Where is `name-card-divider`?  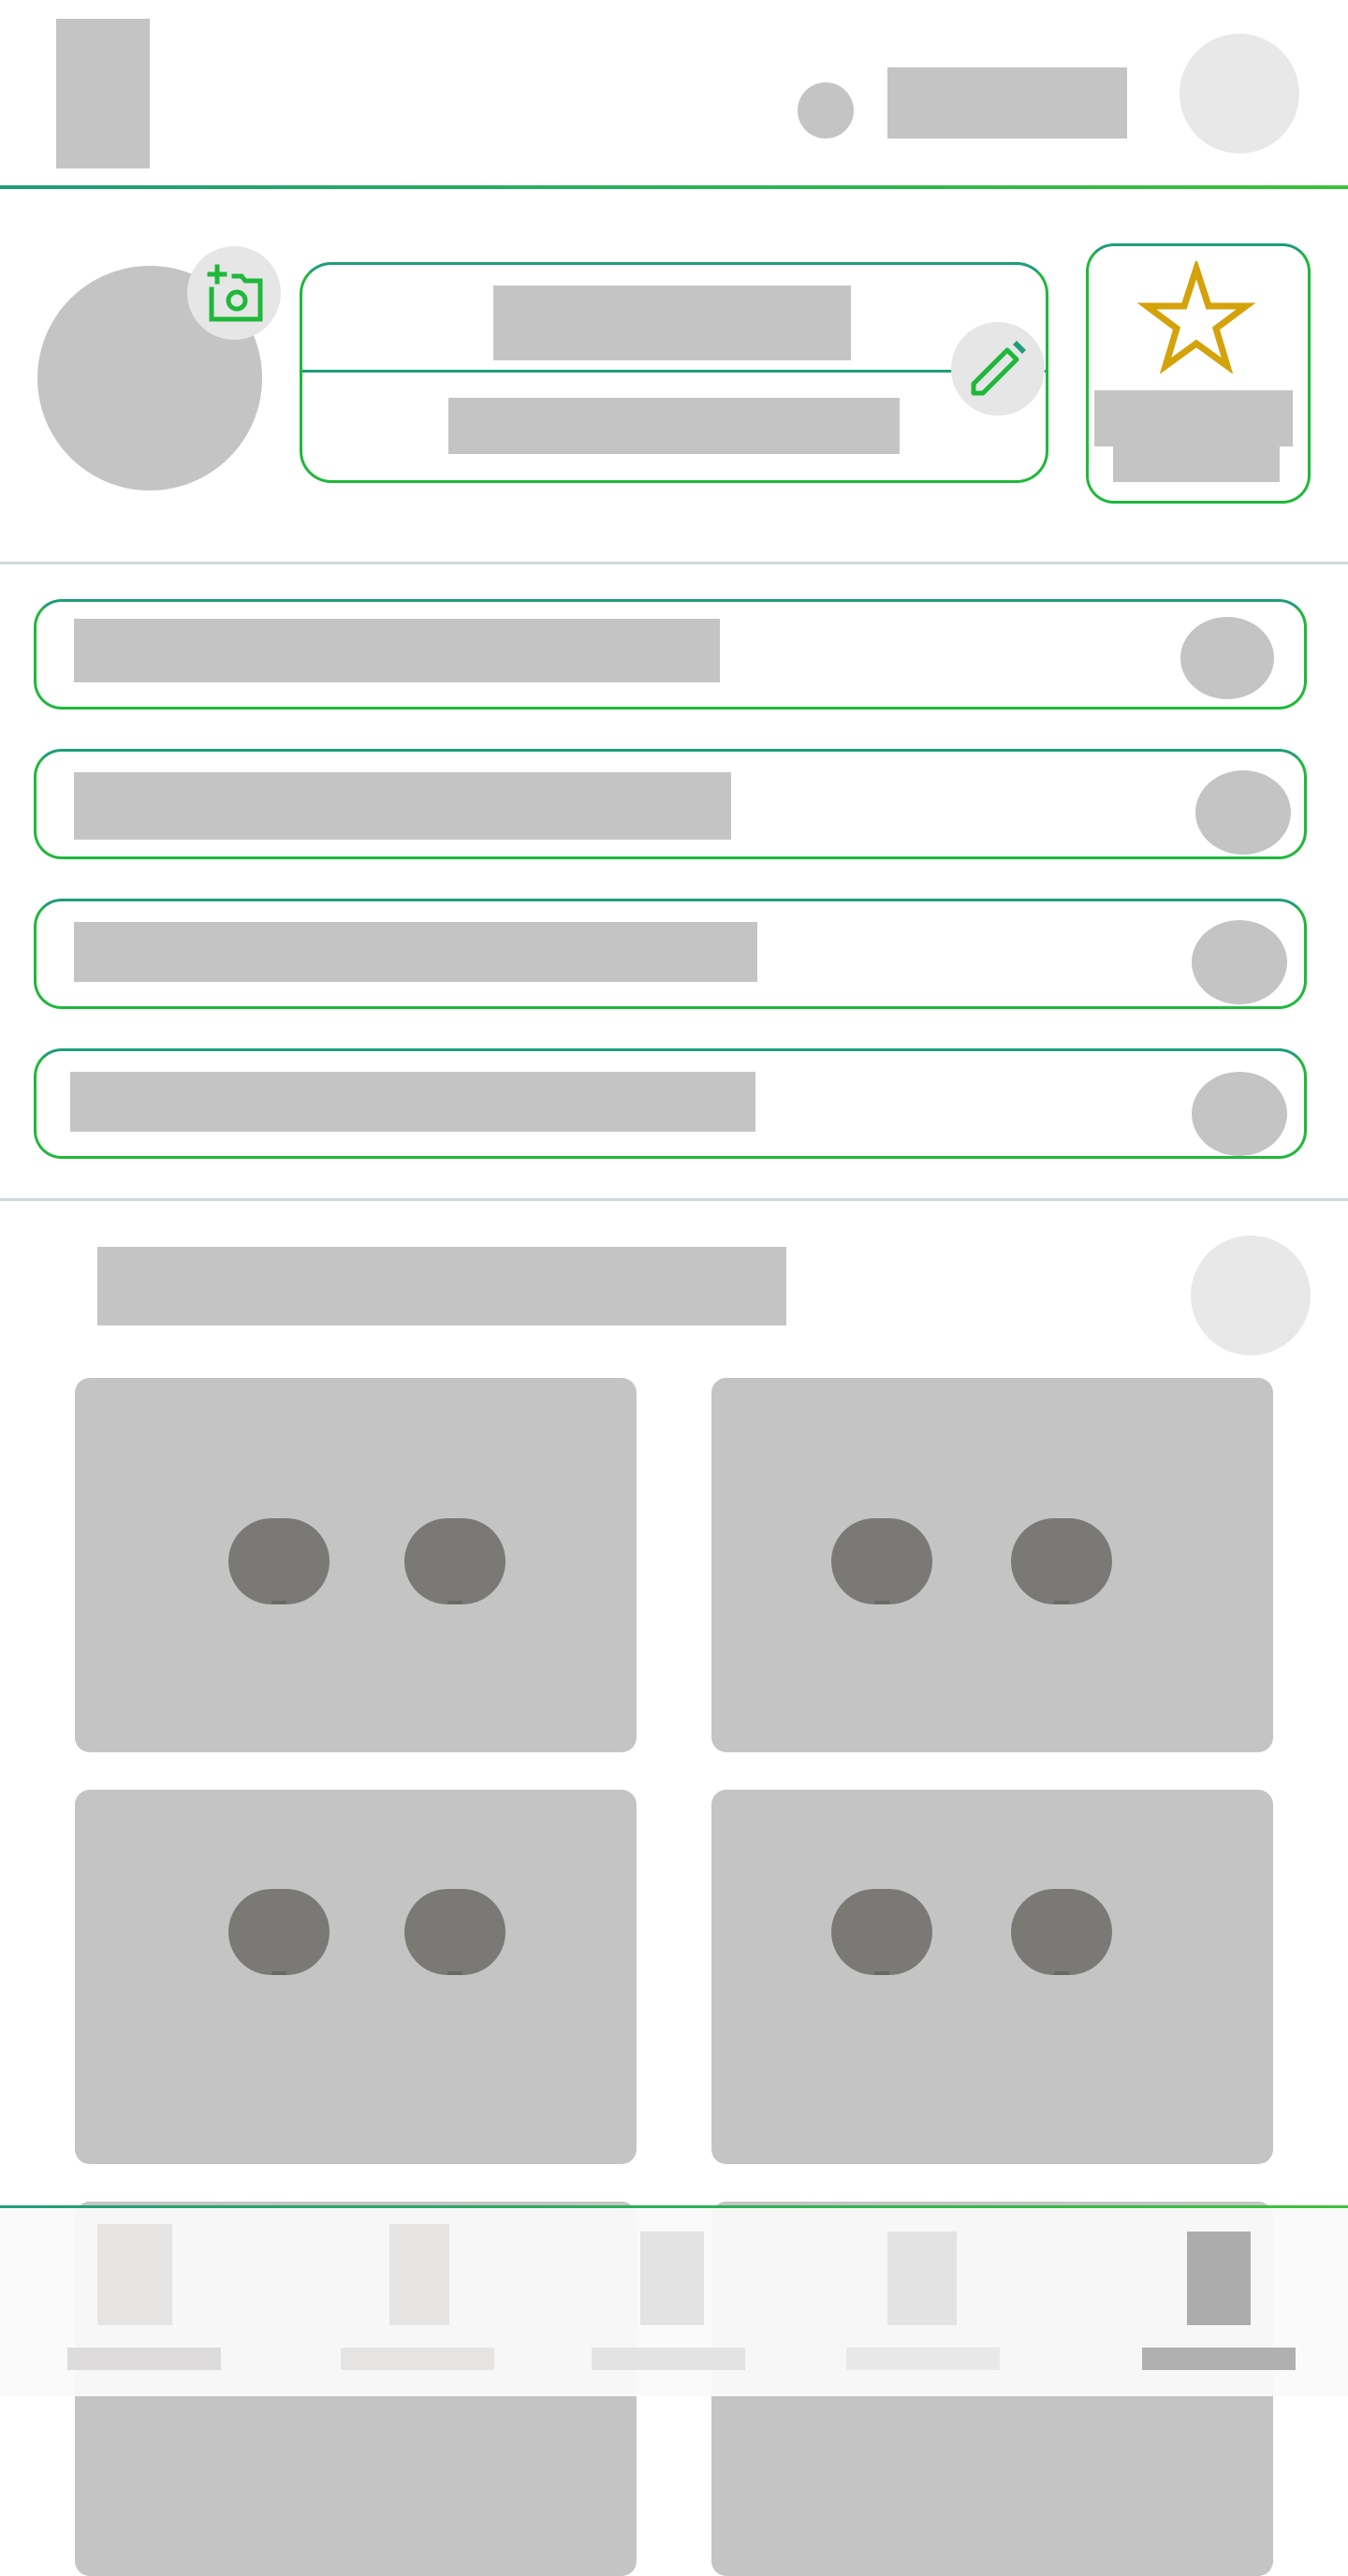
name-card-divider is located at coordinates (674, 371).